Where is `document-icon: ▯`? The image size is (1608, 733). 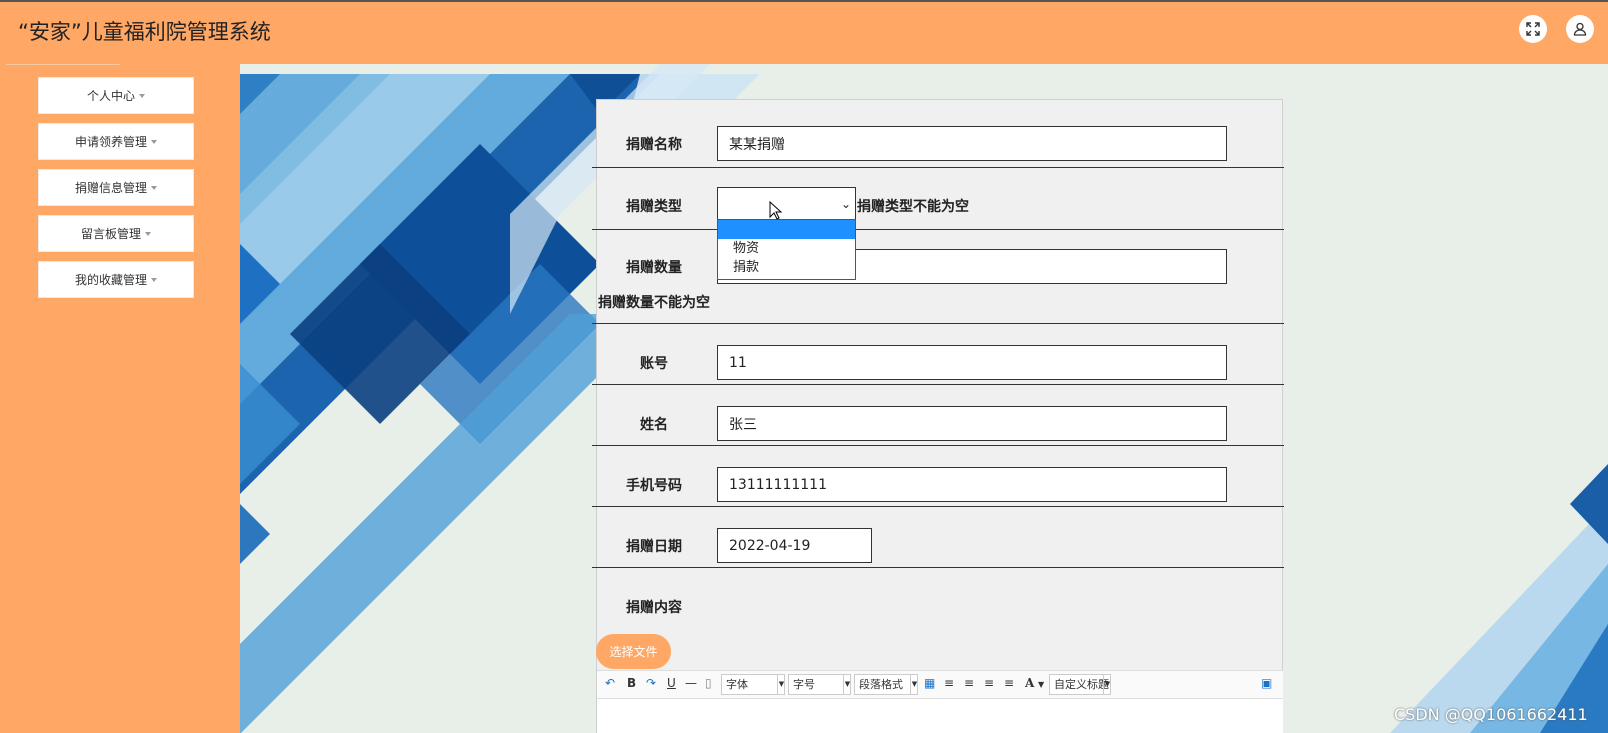
document-icon: ▯ is located at coordinates (708, 683).